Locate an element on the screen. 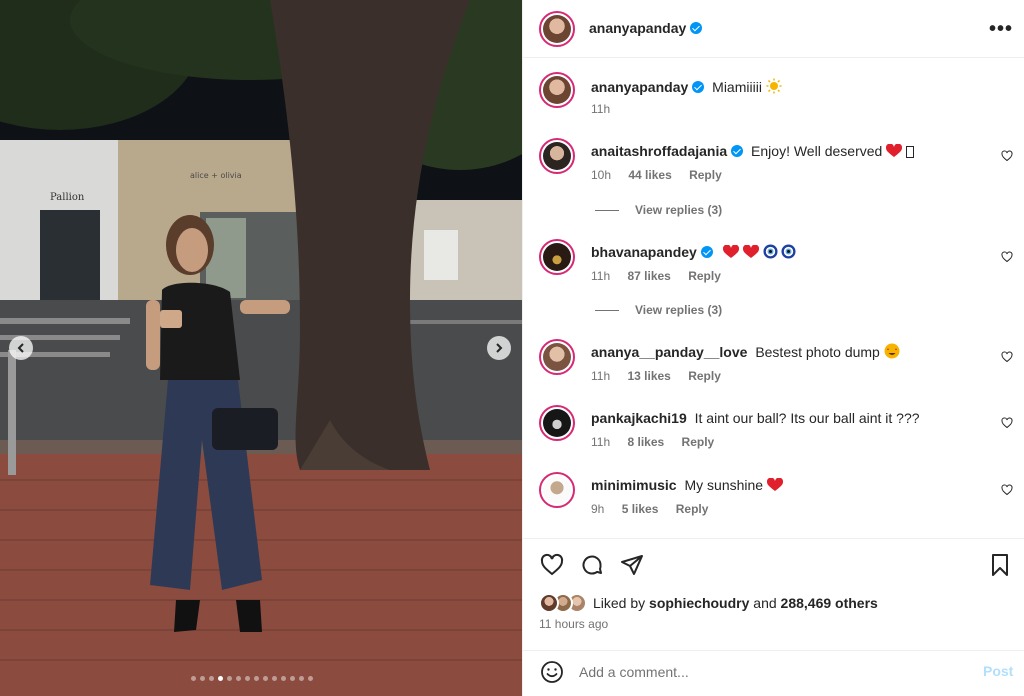  comment-username: bhavanapandey is located at coordinates (644, 252).